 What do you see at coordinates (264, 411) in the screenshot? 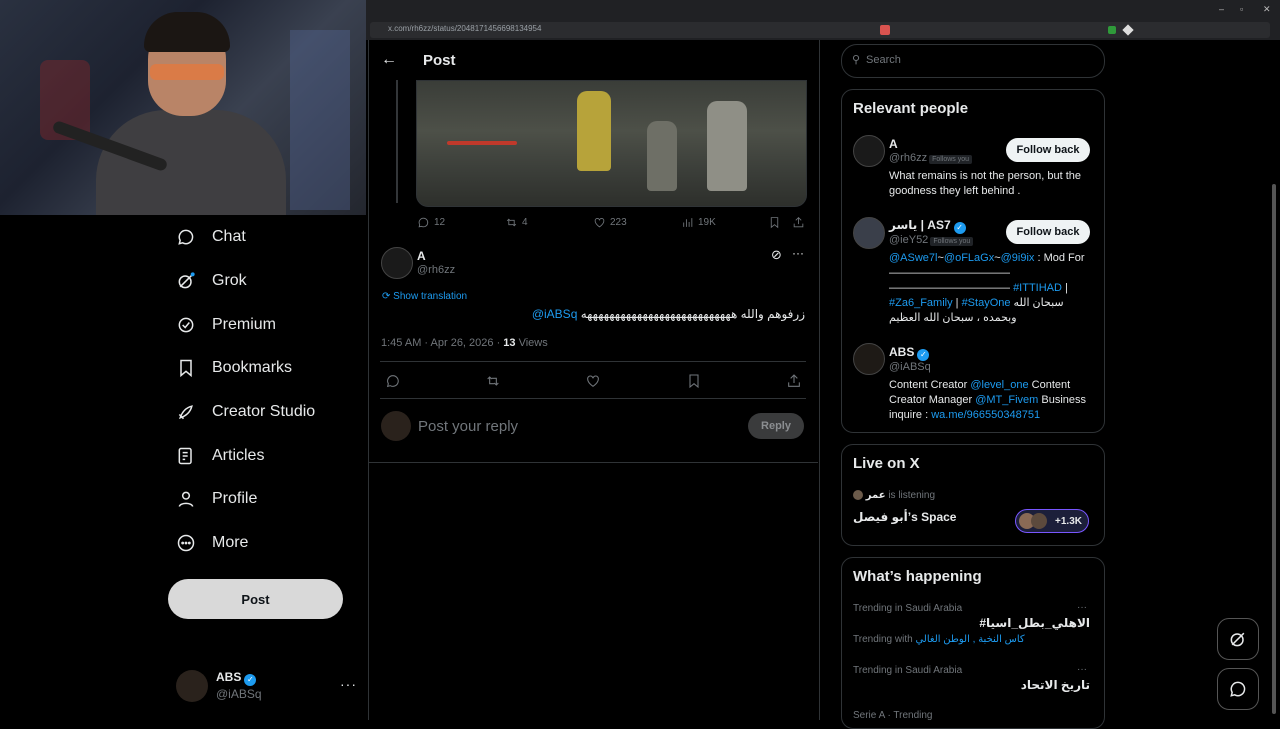
I see `sidebar-item-label: Creator Studio` at bounding box center [264, 411].